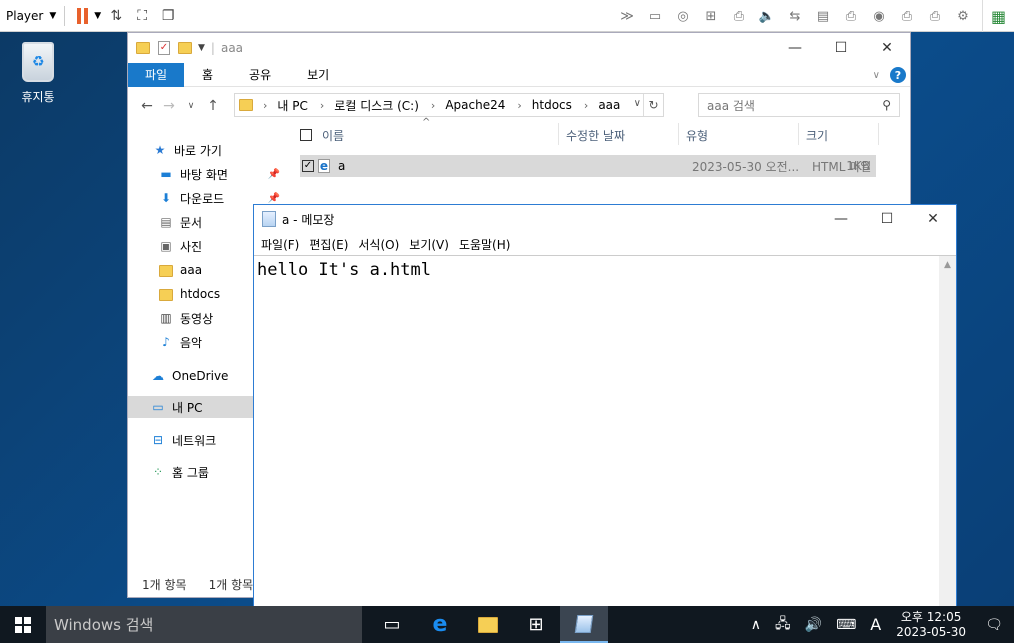  What do you see at coordinates (158, 407) in the screenshot?
I see `computer-icon: ▭` at bounding box center [158, 407].